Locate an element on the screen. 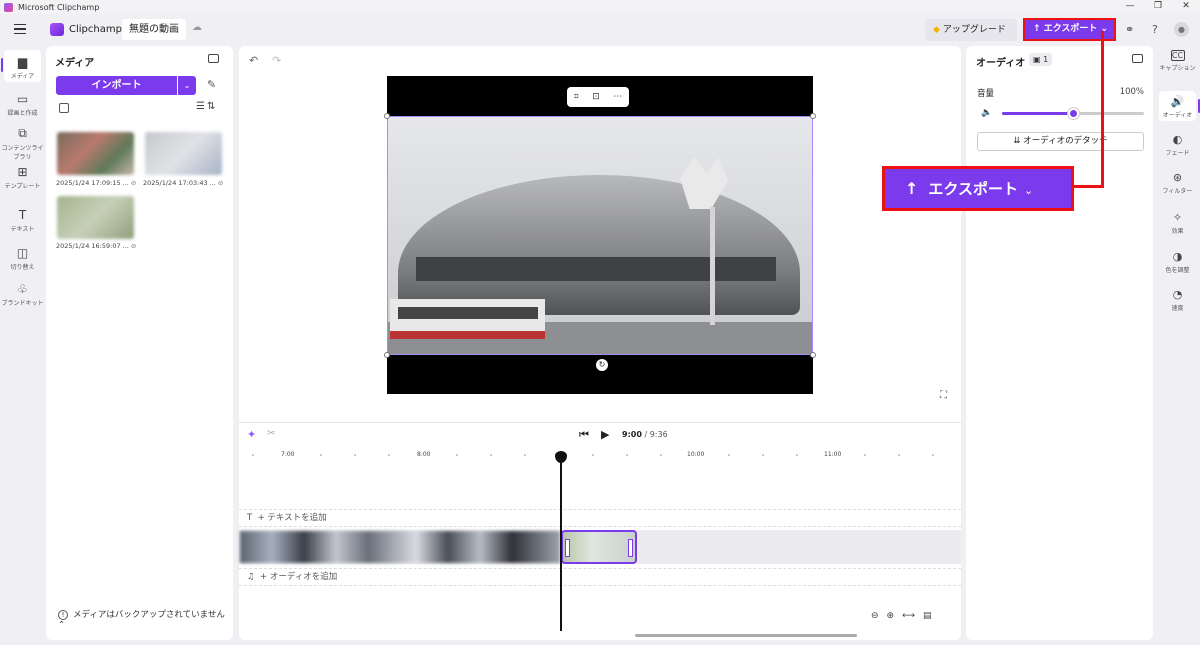 The image size is (1200, 645). panel-title: オーディオ is located at coordinates (1001, 63).